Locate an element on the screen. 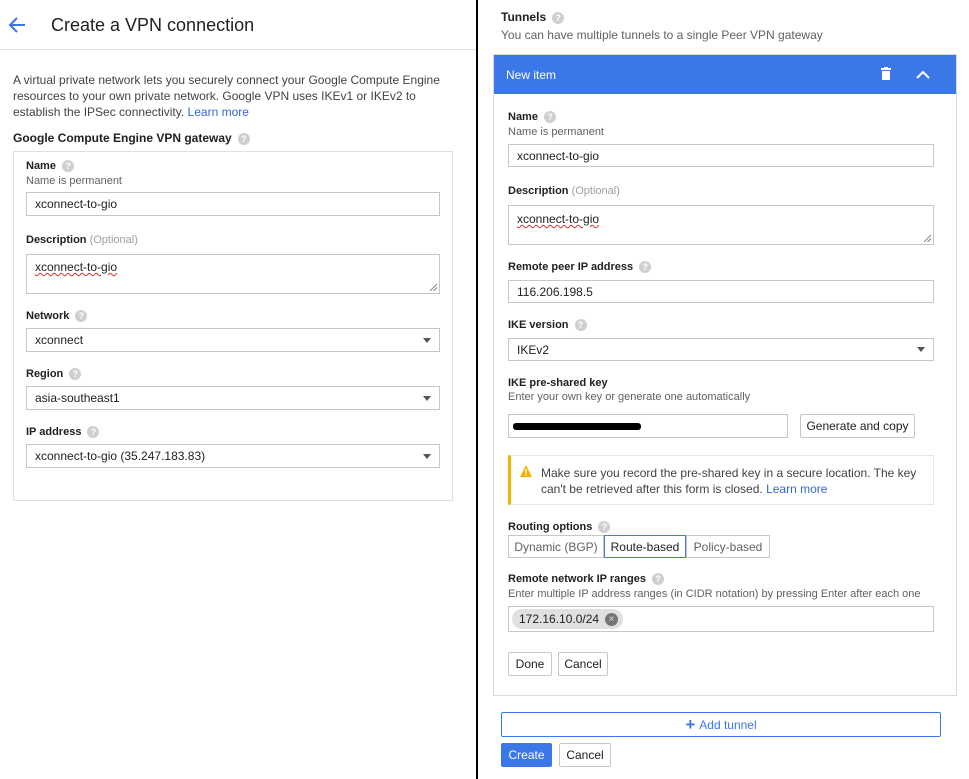 This screenshot has width=969, height=779. collapse-button is located at coordinates (923, 75).